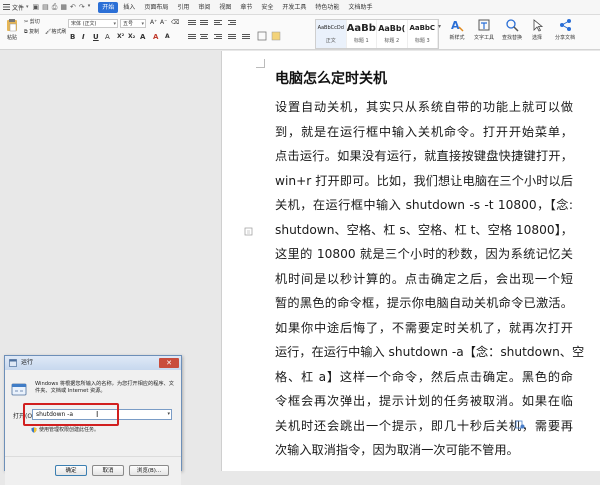 This screenshot has width=600, height=485. Describe the element at coordinates (457, 38) in the screenshot. I see `new-style-label: 新样式` at that location.